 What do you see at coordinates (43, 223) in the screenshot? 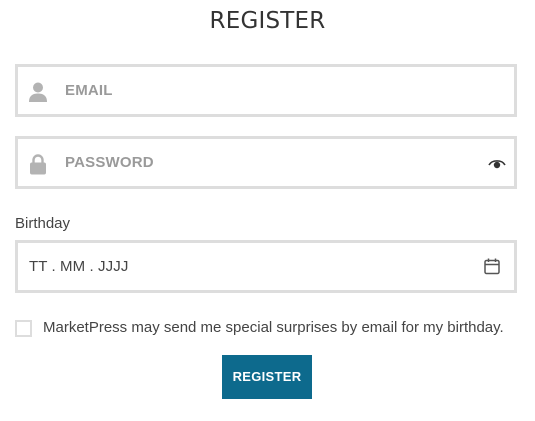
I see `birthday-label: Birthday` at bounding box center [43, 223].